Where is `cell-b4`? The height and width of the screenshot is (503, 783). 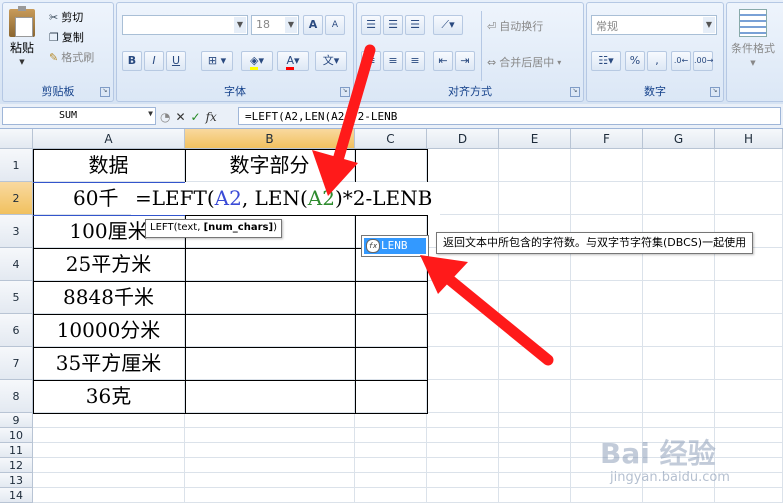
cell-b4 is located at coordinates (270, 264).